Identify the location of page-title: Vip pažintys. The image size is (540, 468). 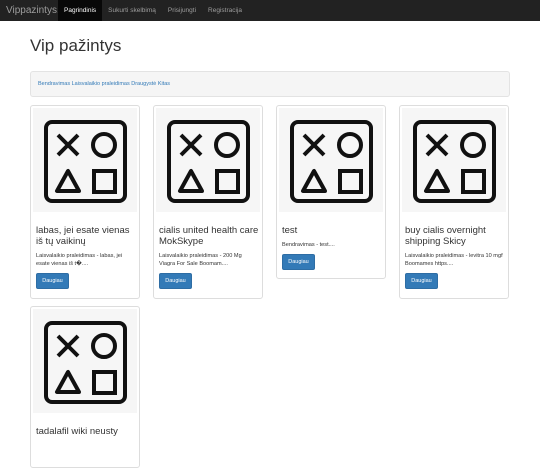
(76, 45).